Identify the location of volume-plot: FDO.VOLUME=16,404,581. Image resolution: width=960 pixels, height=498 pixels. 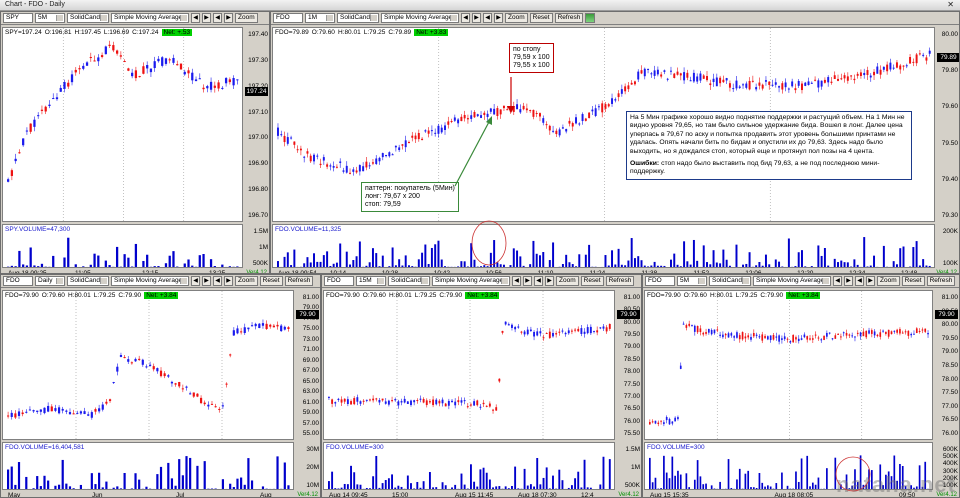
(148, 466).